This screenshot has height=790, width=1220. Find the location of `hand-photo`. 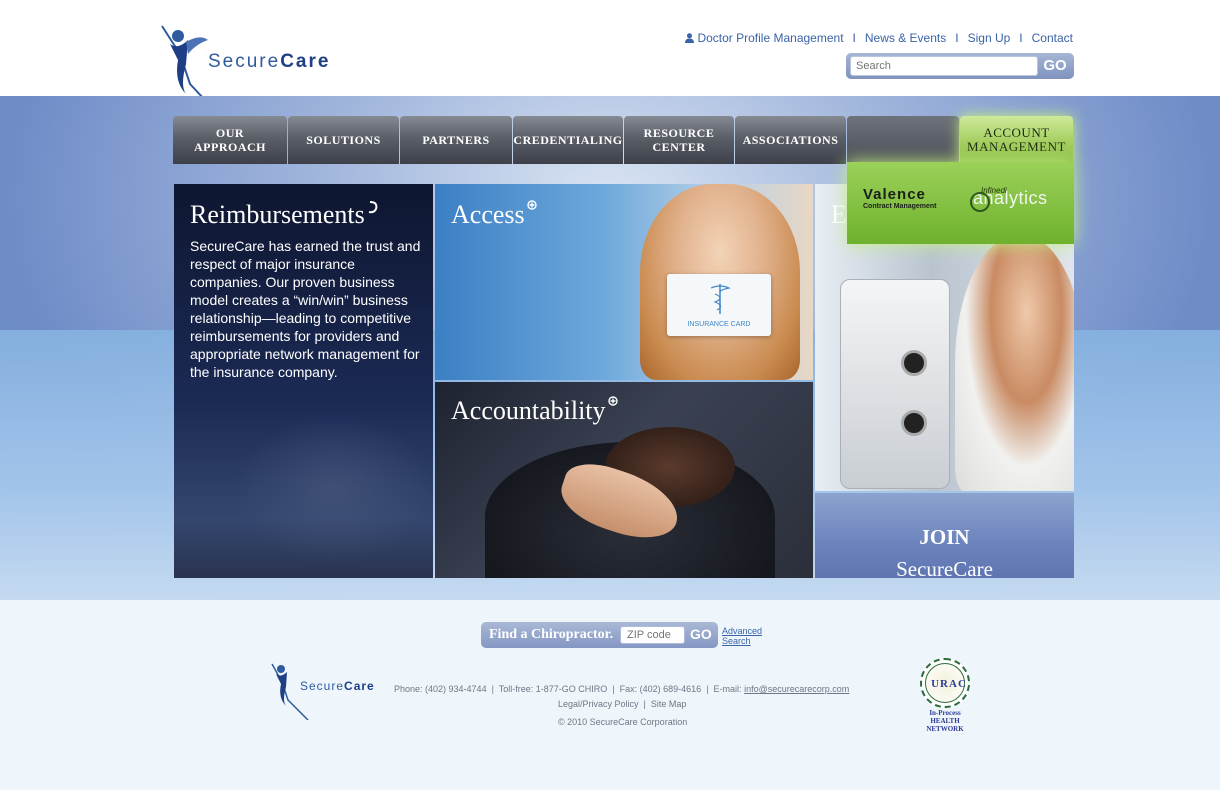

hand-photo is located at coordinates (333, 489).